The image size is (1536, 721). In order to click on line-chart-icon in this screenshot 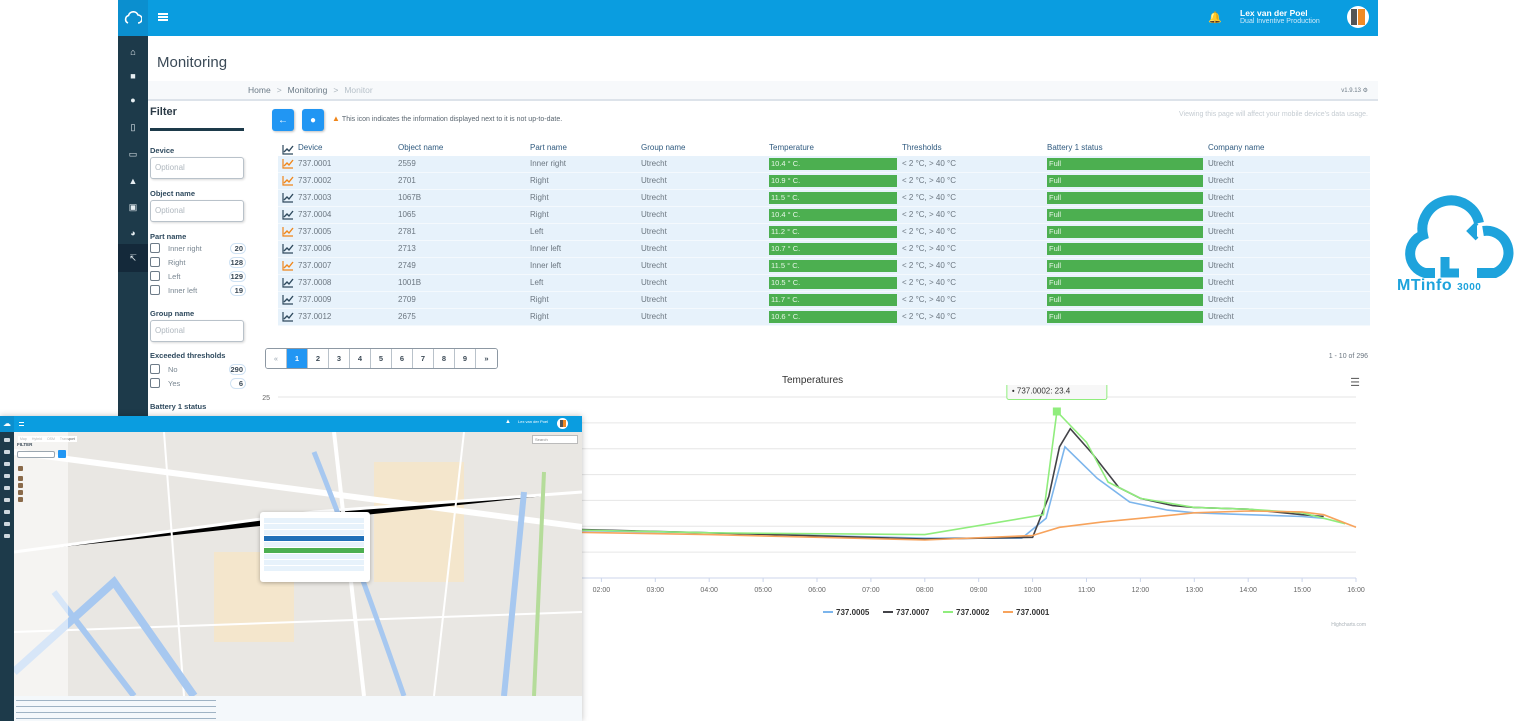, I will do `click(7, 536)`.